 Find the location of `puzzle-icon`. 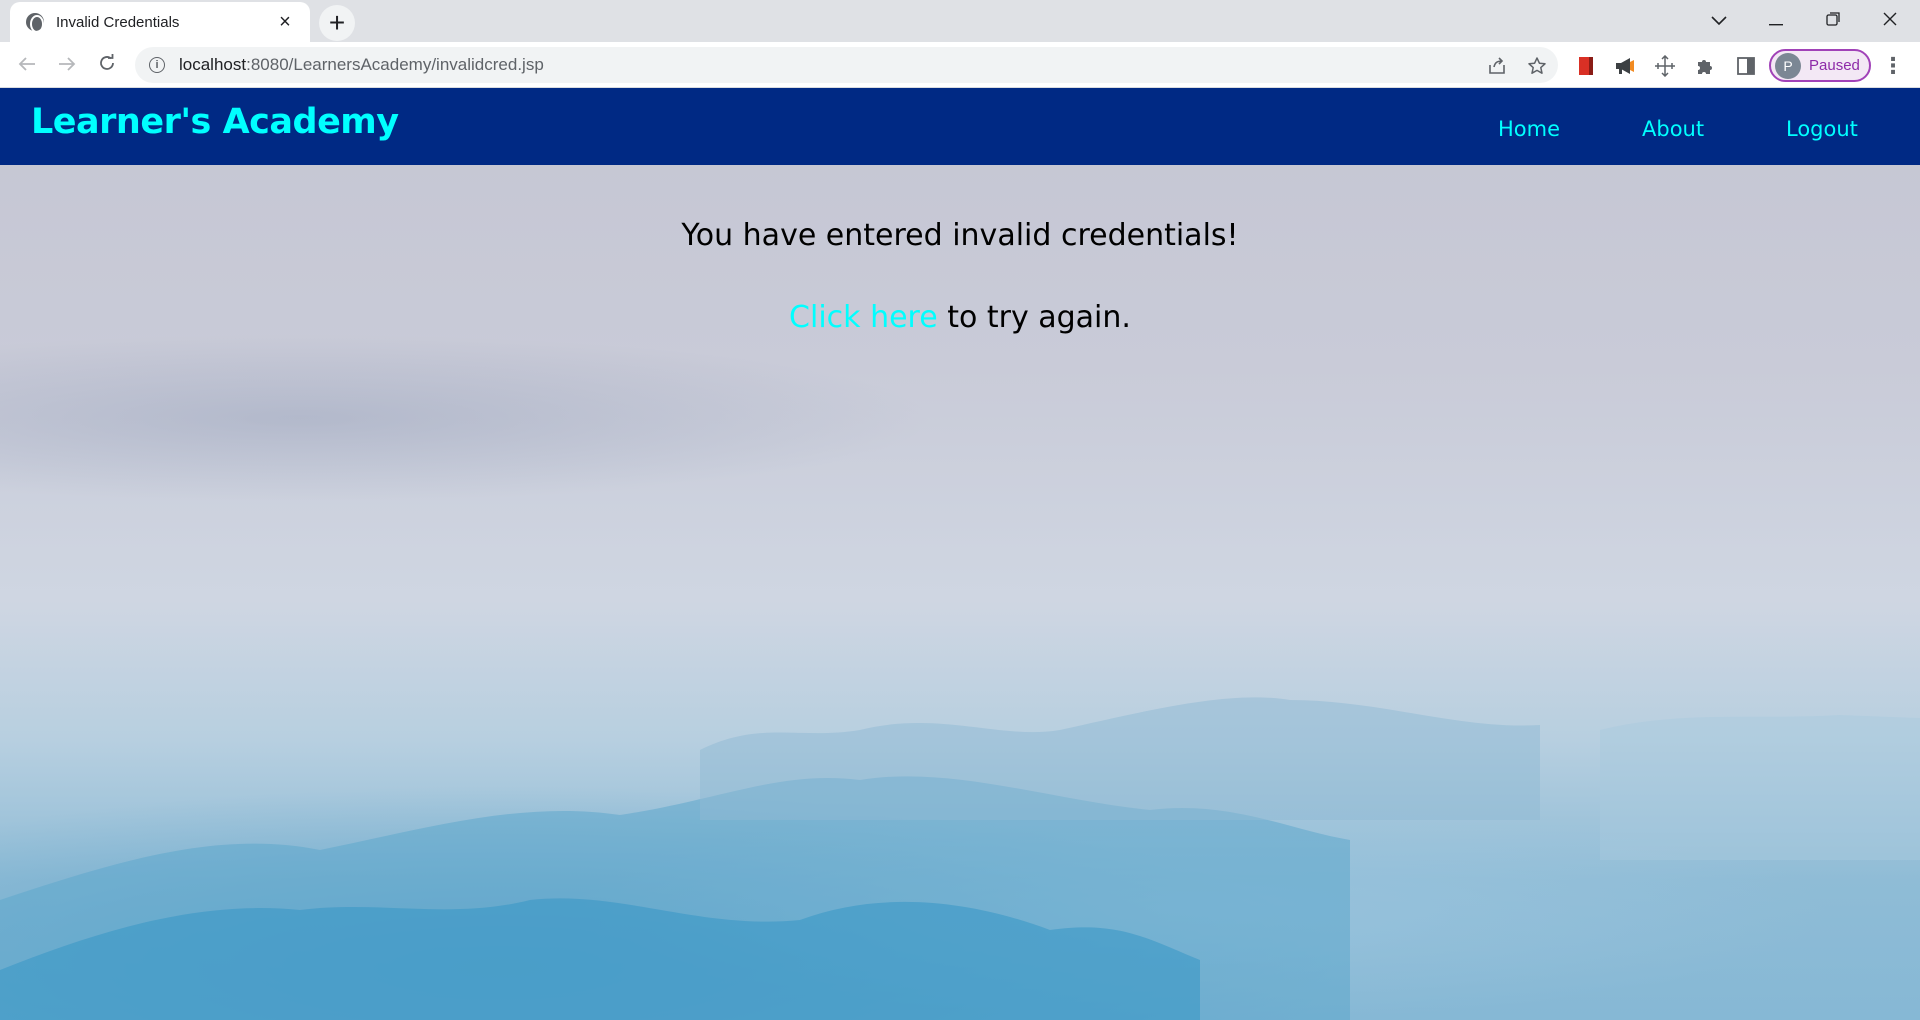

puzzle-icon is located at coordinates (1705, 66).